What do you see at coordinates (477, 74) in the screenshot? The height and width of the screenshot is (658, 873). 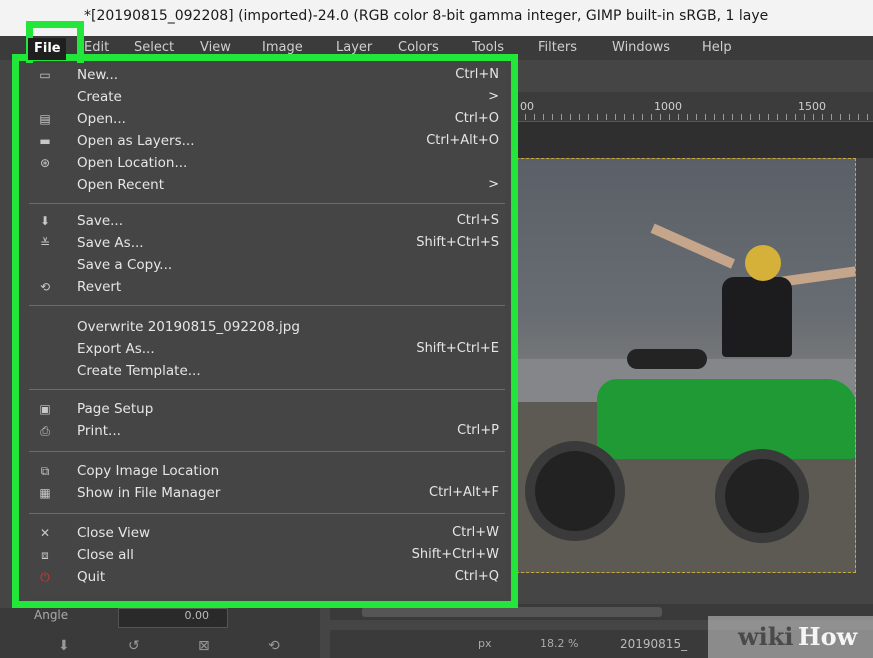 I see `menu-item-shortcut: Ctrl+N` at bounding box center [477, 74].